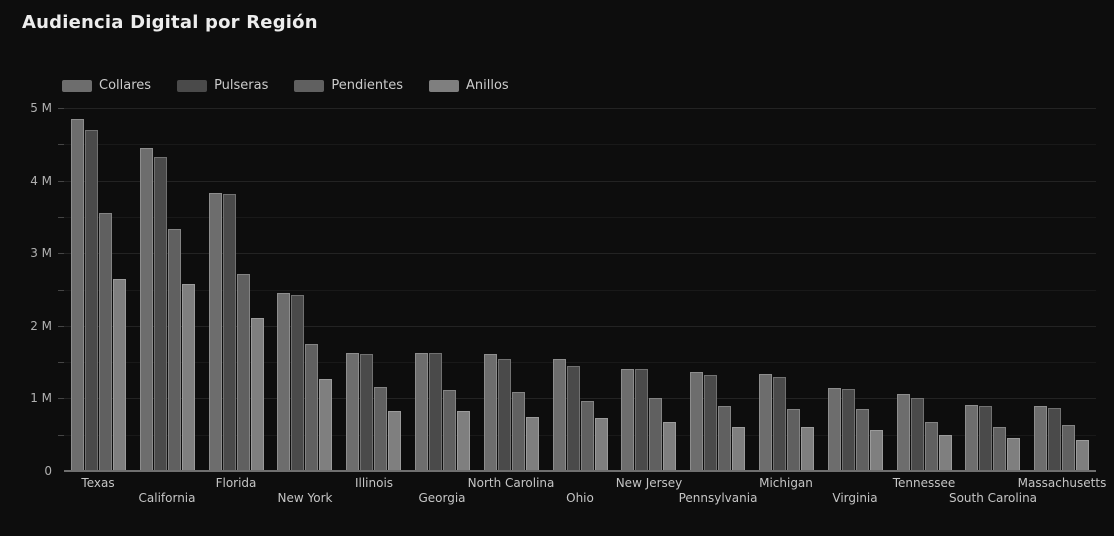 The width and height of the screenshot is (1114, 536). Describe the element at coordinates (985, 438) in the screenshot. I see `bar-pulseras-south-carolina` at that location.